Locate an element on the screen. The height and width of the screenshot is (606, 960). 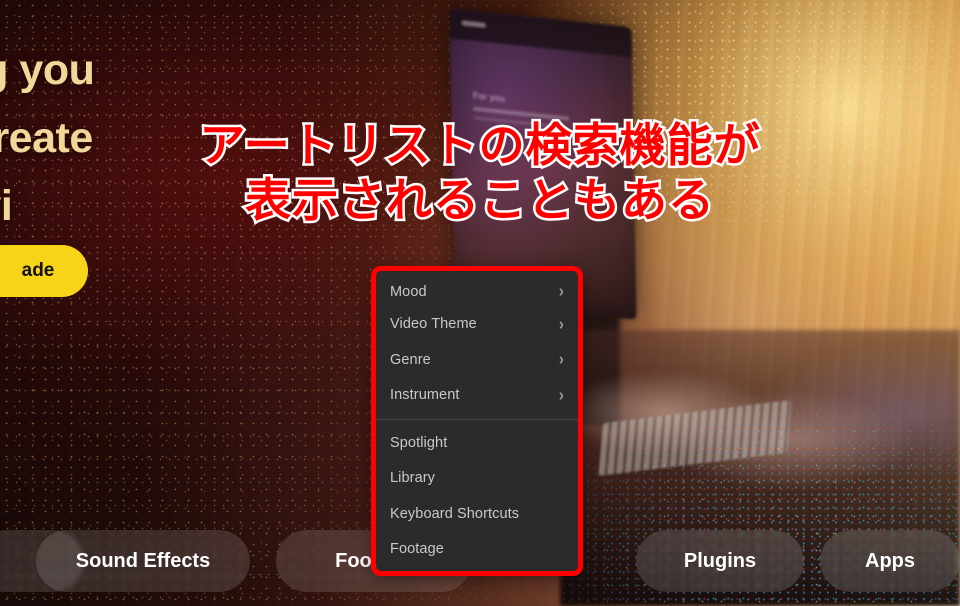
hero-text: ything you to create zing vi is located at coordinates (151, 138).